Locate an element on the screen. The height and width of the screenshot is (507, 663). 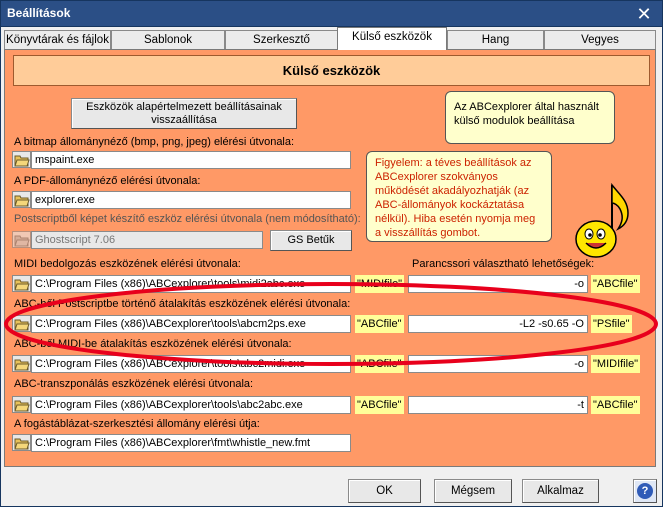
tab-label: Szerkesztő is located at coordinates (281, 40).